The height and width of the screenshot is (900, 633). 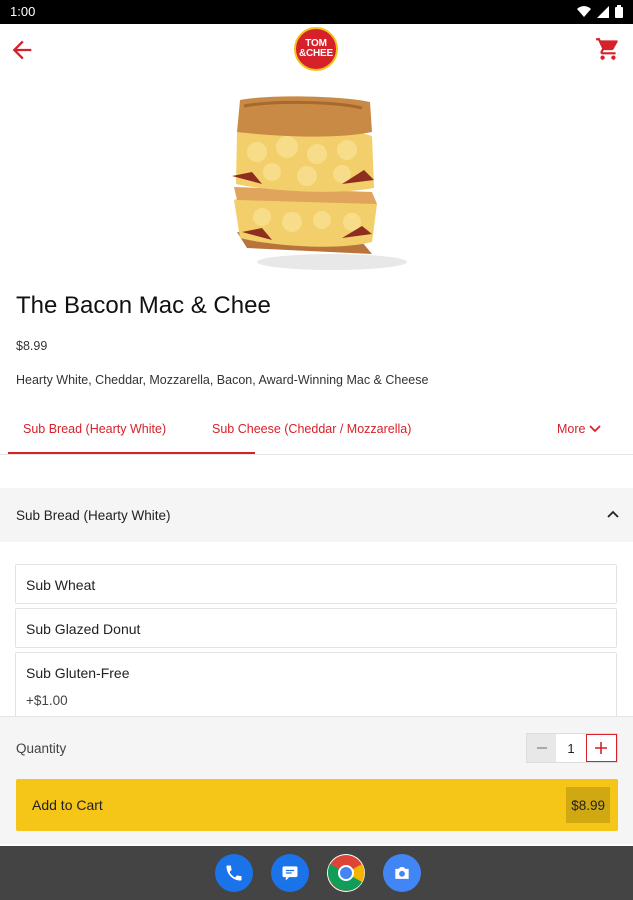 I want to click on chrome-app-icon, so click(x=346, y=873).